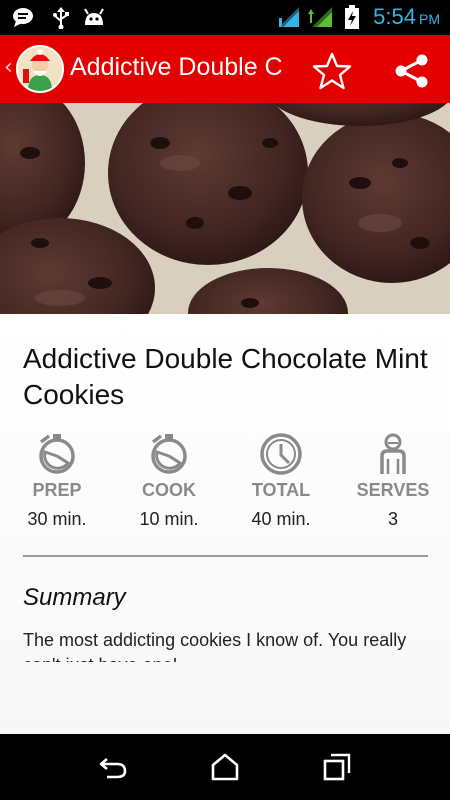 The image size is (450, 800). What do you see at coordinates (225, 376) in the screenshot?
I see `recipe-title: Addictive Double Chocolate Mint Cookies` at bounding box center [225, 376].